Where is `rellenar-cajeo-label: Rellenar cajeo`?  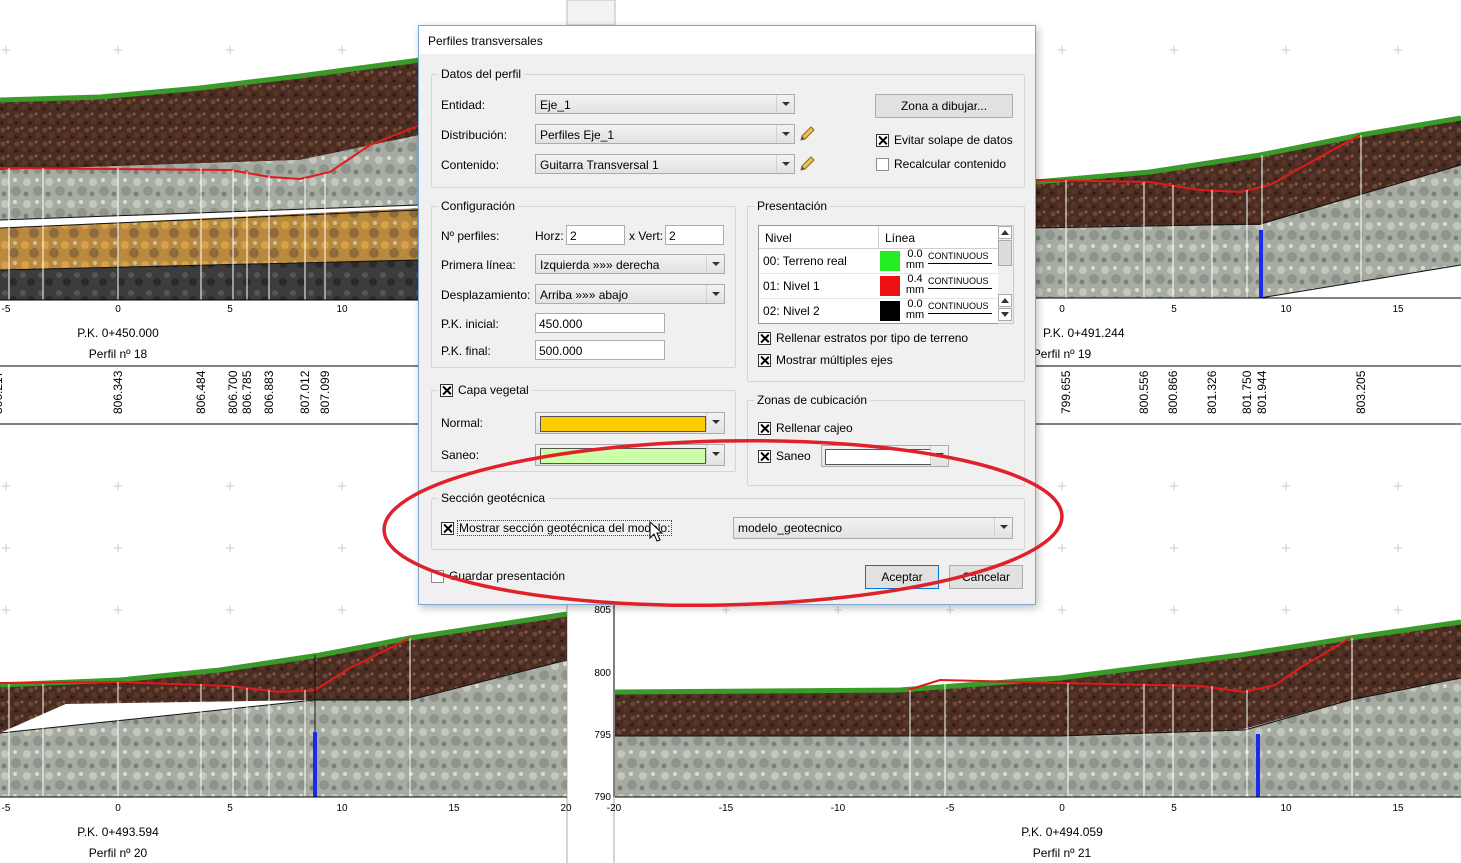 rellenar-cajeo-label: Rellenar cajeo is located at coordinates (814, 428).